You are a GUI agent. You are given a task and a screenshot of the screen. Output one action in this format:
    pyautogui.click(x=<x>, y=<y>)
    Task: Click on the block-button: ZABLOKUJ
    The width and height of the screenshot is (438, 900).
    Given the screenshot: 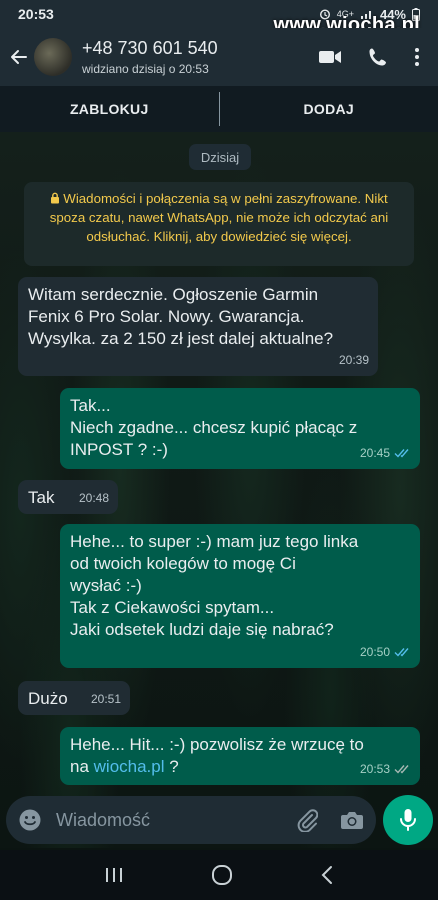 What is the action you would take?
    pyautogui.click(x=109, y=109)
    